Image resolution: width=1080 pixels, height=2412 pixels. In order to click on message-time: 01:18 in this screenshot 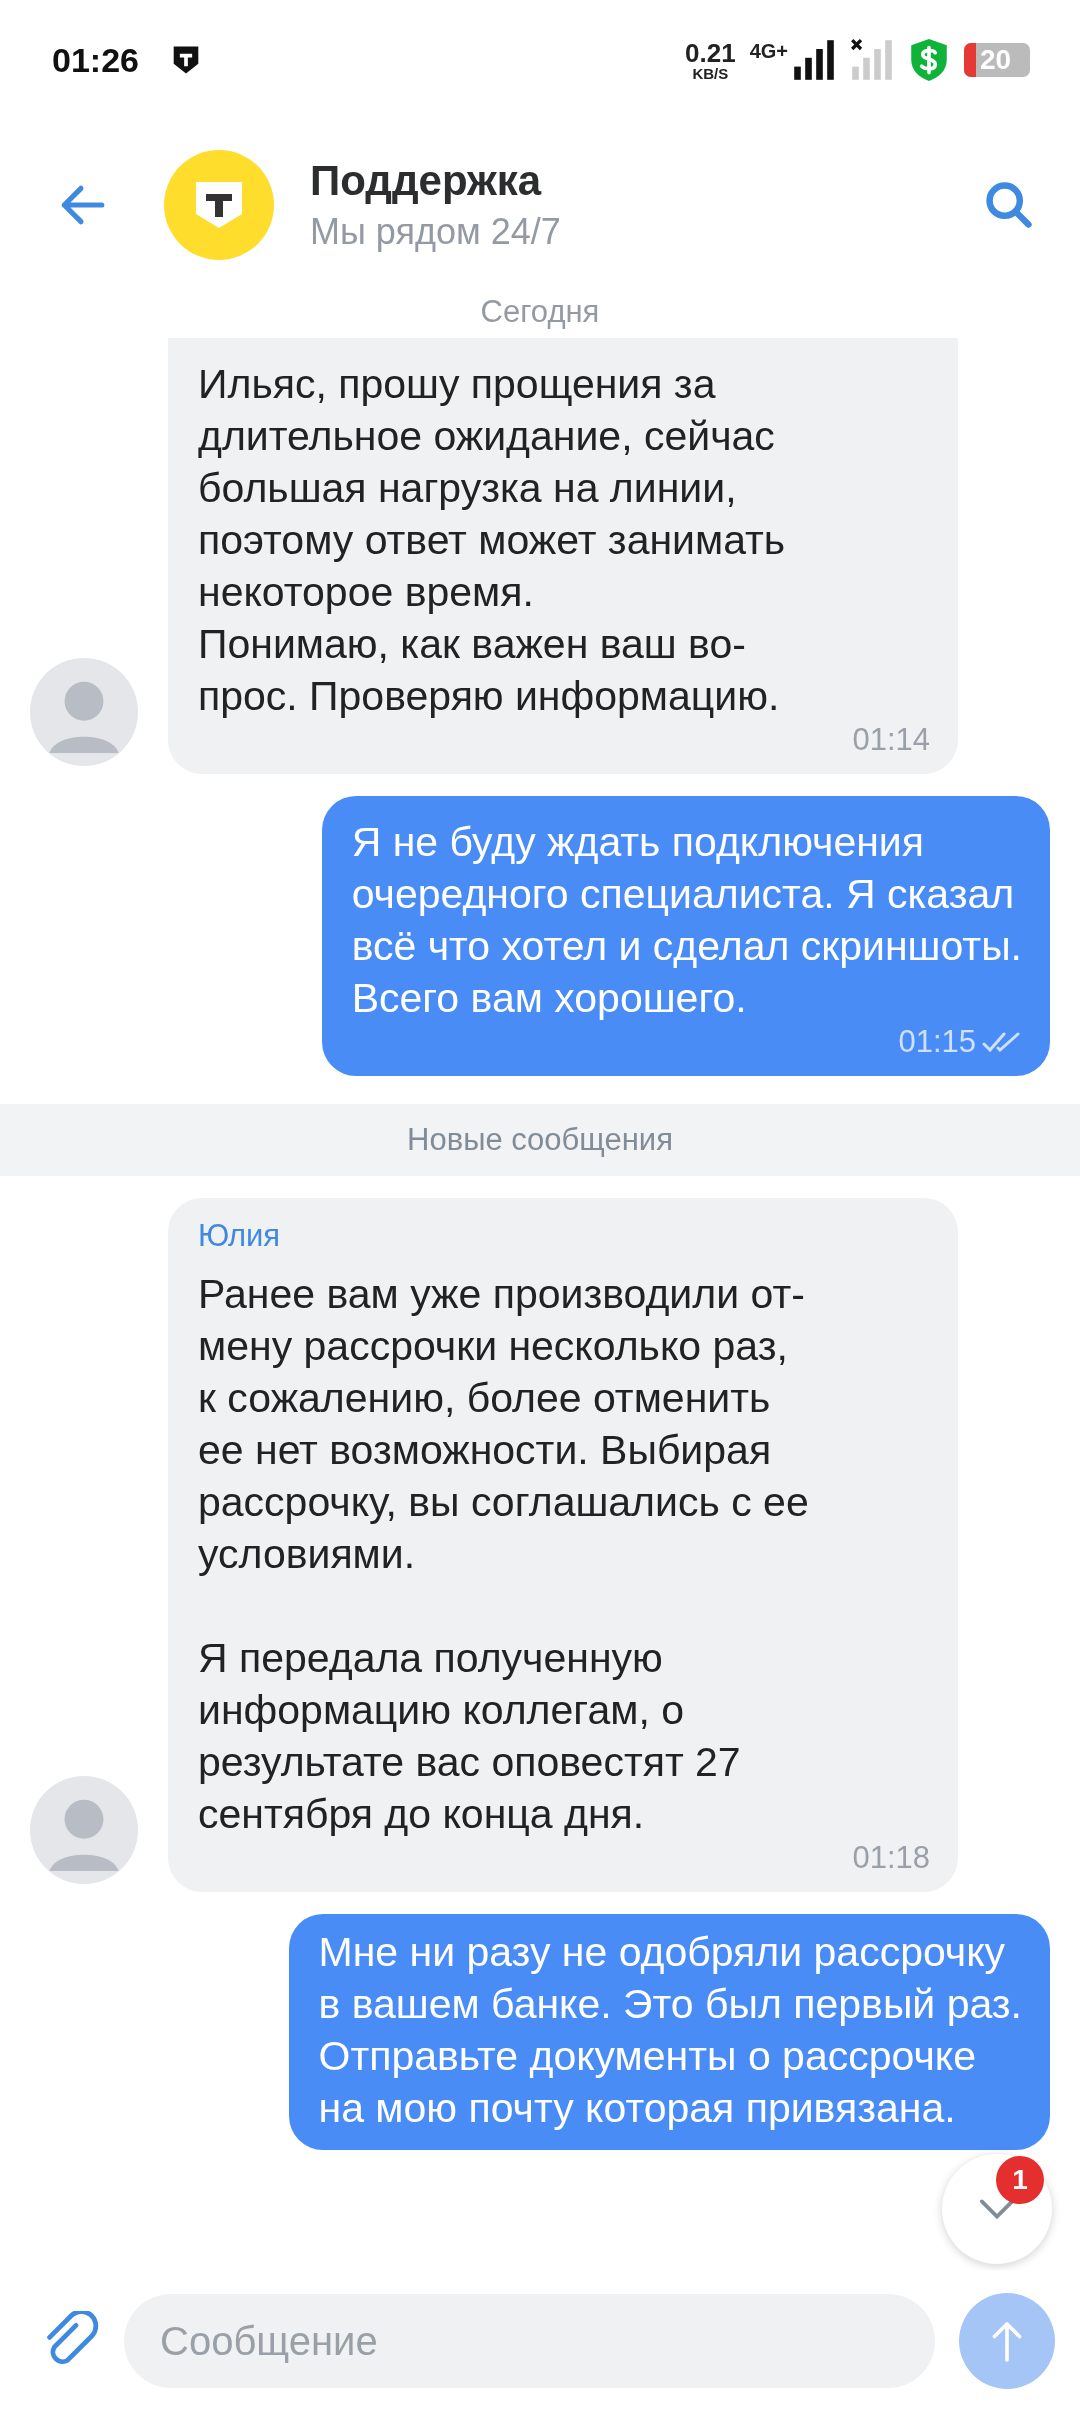, I will do `click(891, 1858)`.